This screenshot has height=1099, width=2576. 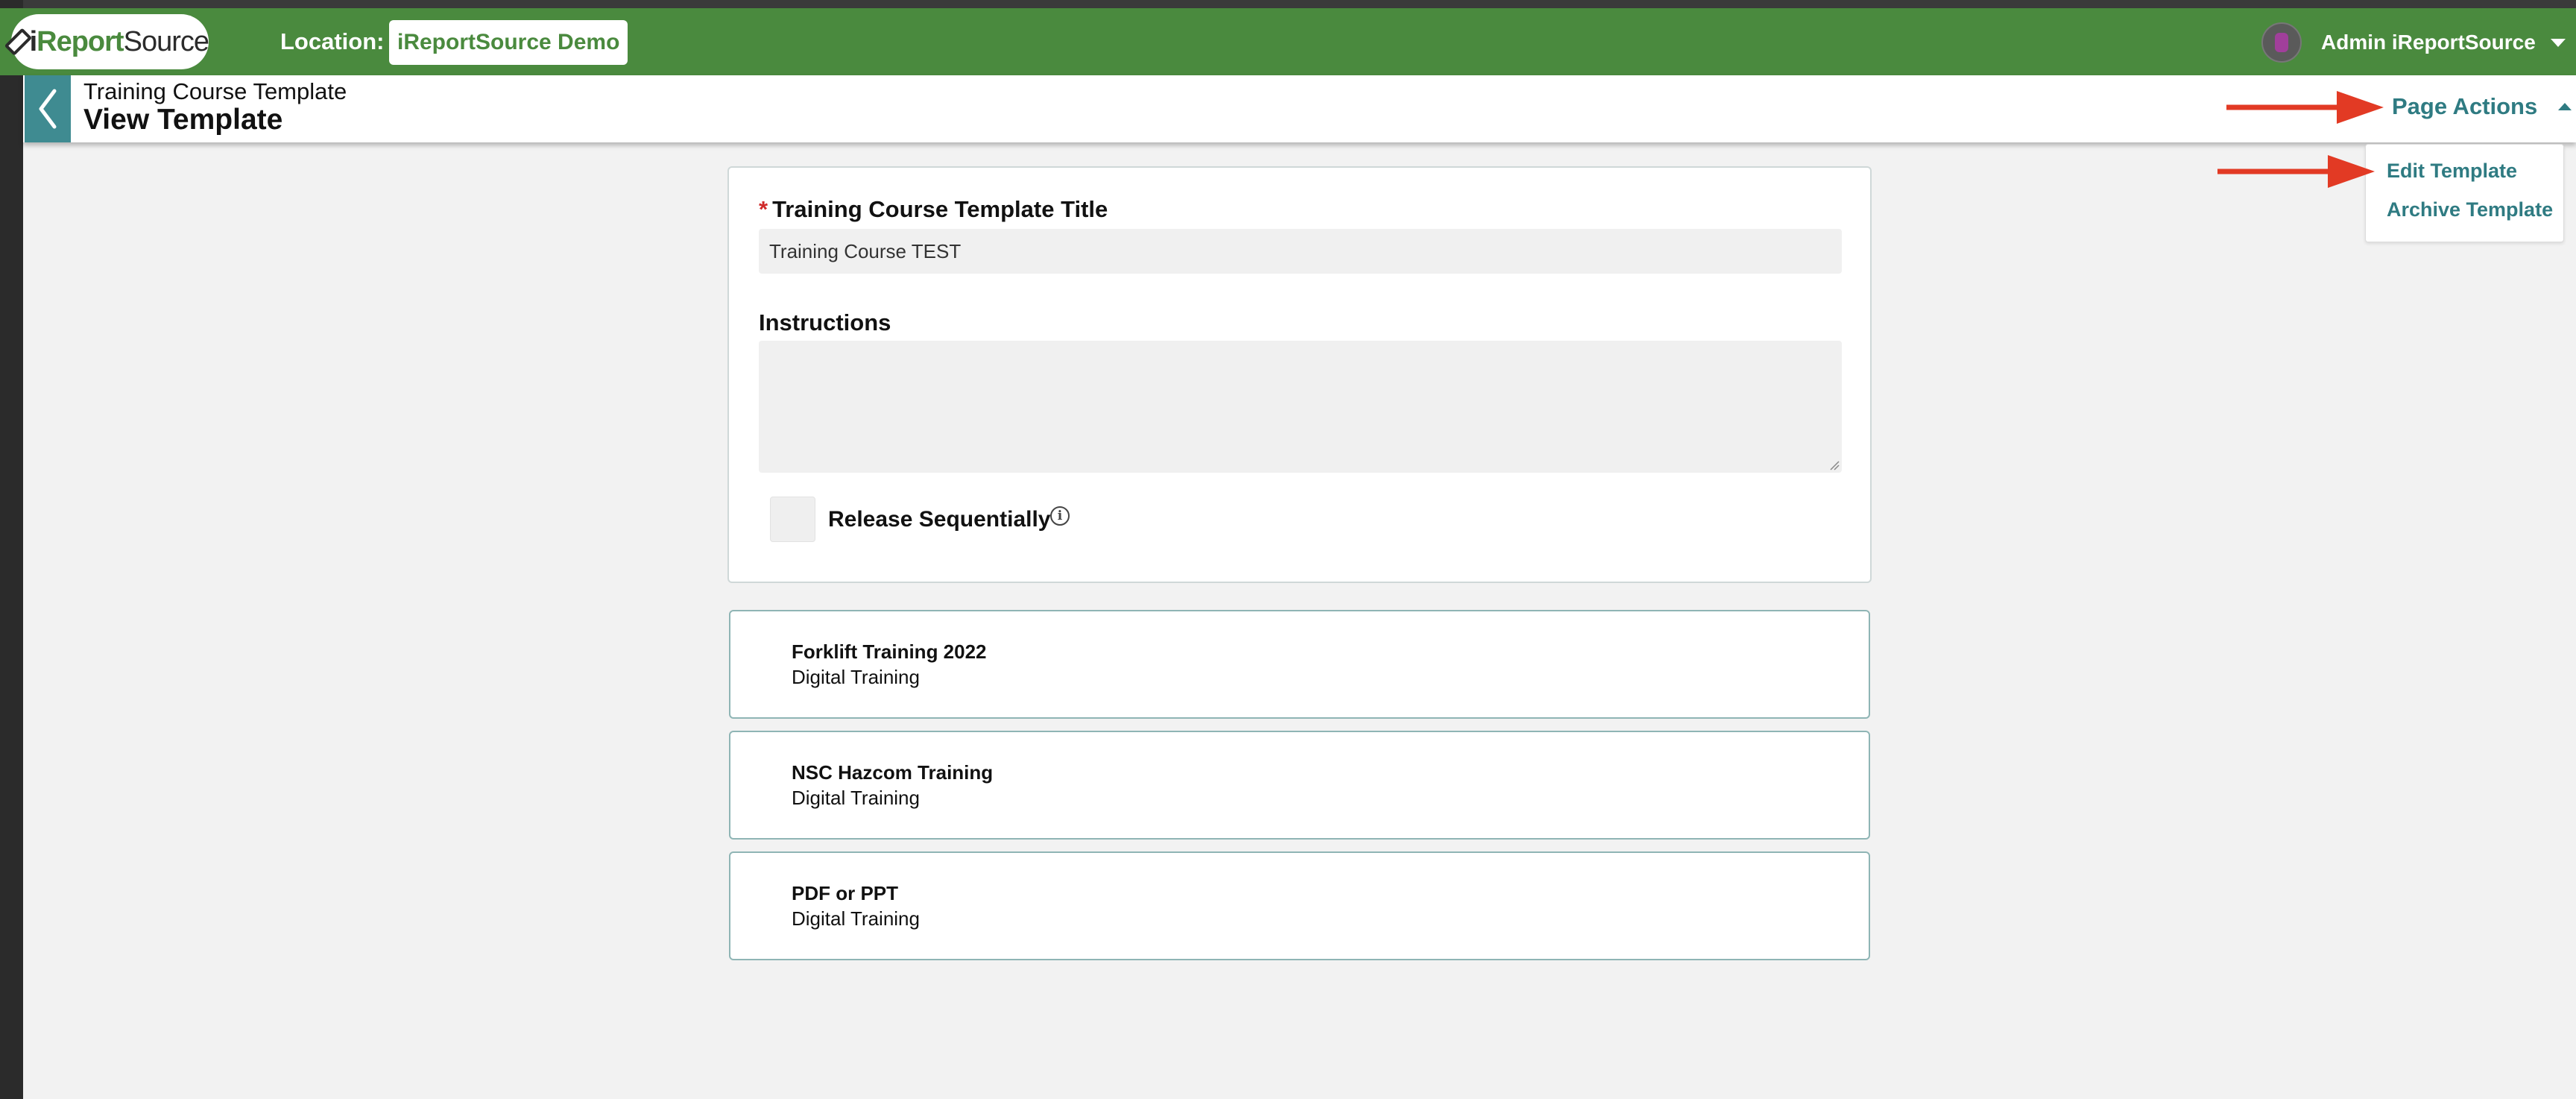 I want to click on logo-diamond-icon, so click(x=18, y=42).